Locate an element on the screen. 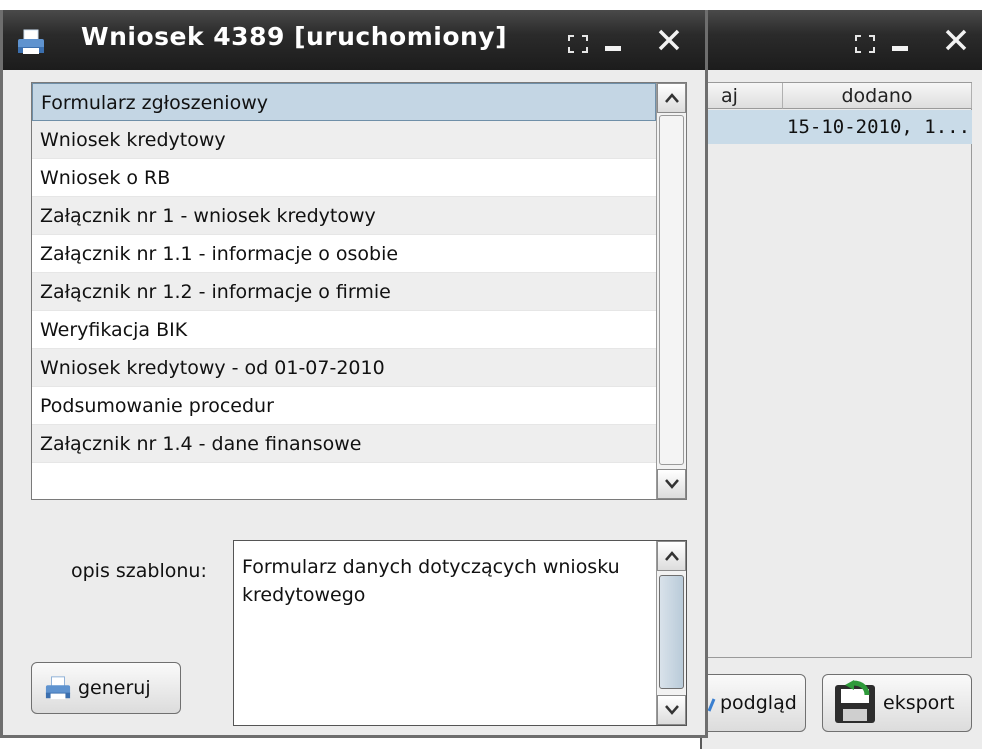 The width and height of the screenshot is (982, 749). generuj-button: generuj is located at coordinates (106, 688).